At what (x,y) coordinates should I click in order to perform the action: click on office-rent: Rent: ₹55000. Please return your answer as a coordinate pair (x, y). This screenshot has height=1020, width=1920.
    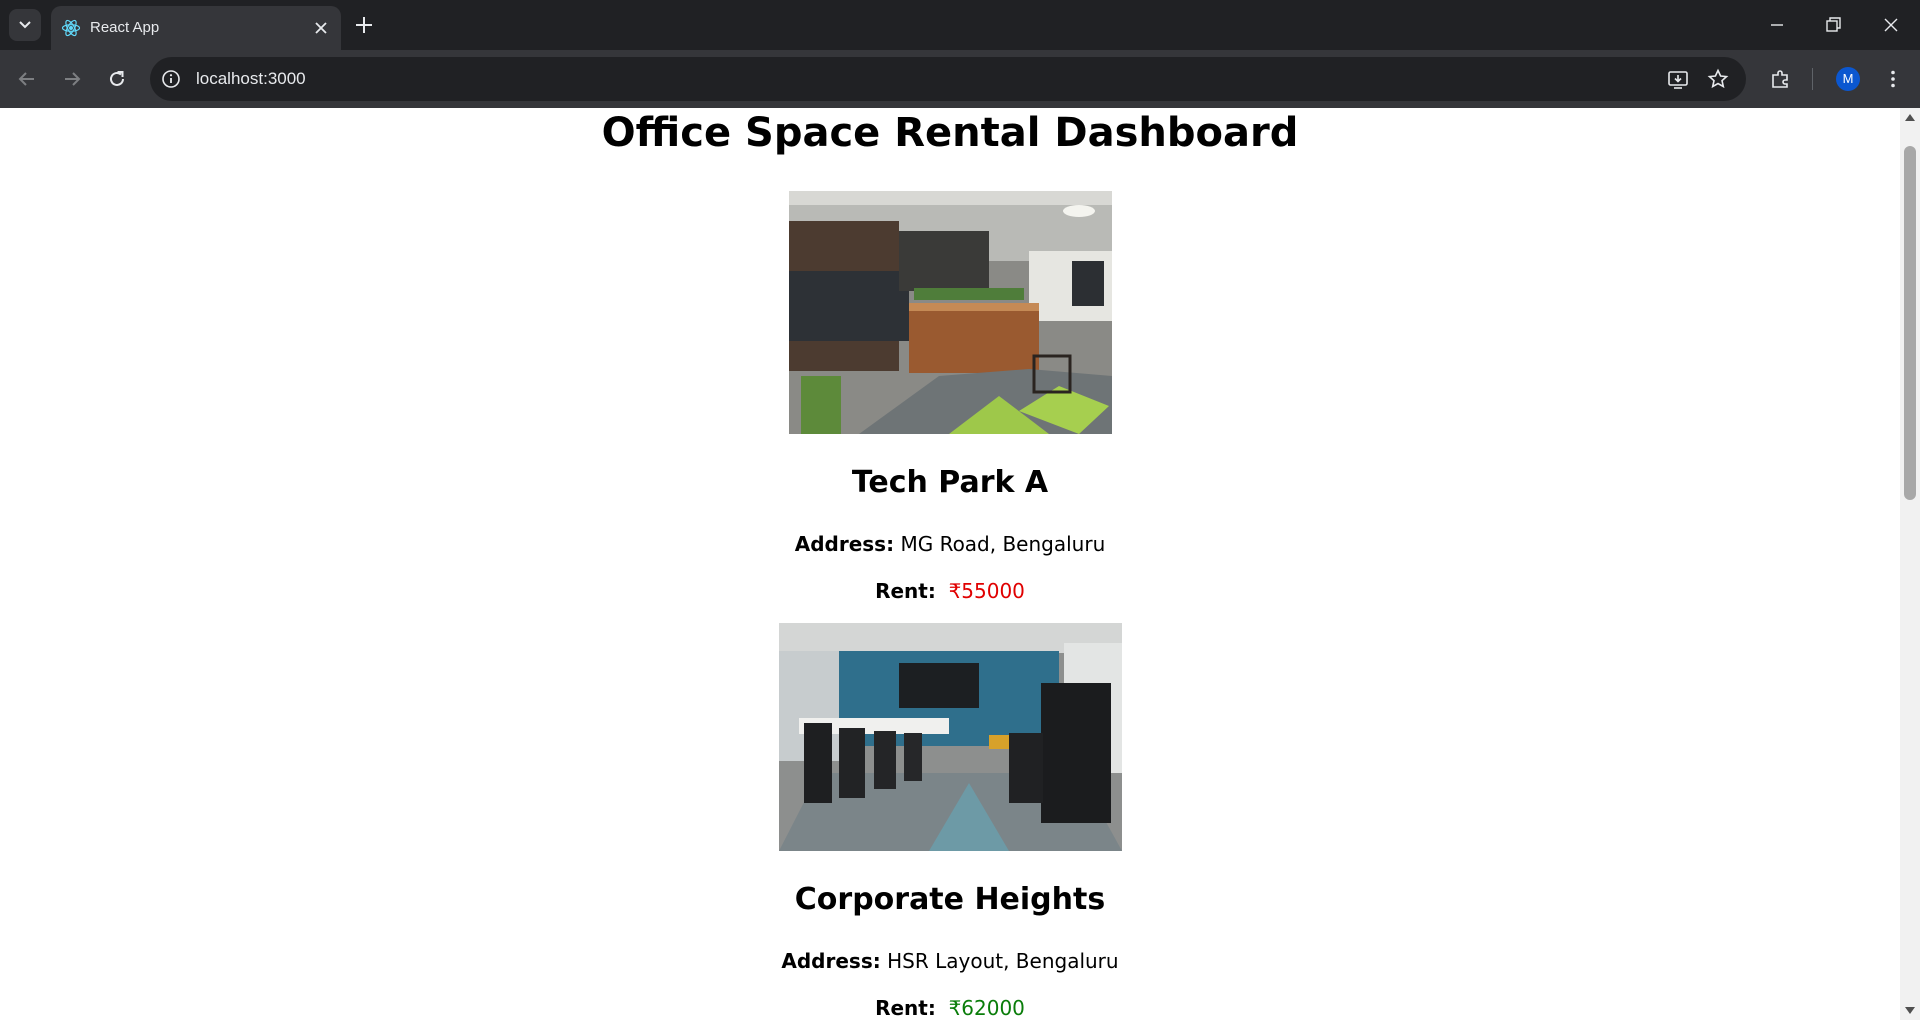
    Looking at the image, I should click on (950, 591).